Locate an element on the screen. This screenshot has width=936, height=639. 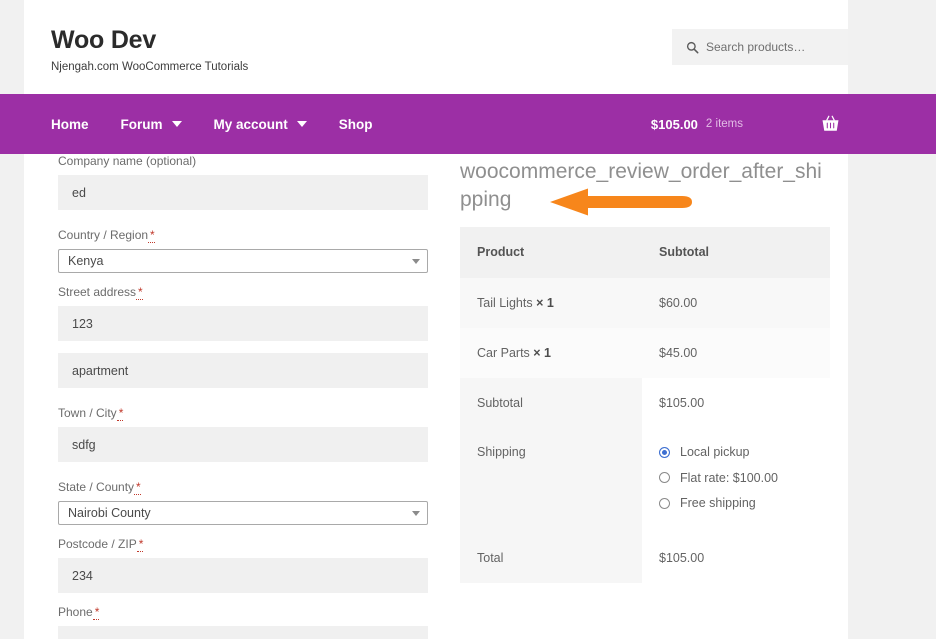
cart-button is located at coordinates (830, 124).